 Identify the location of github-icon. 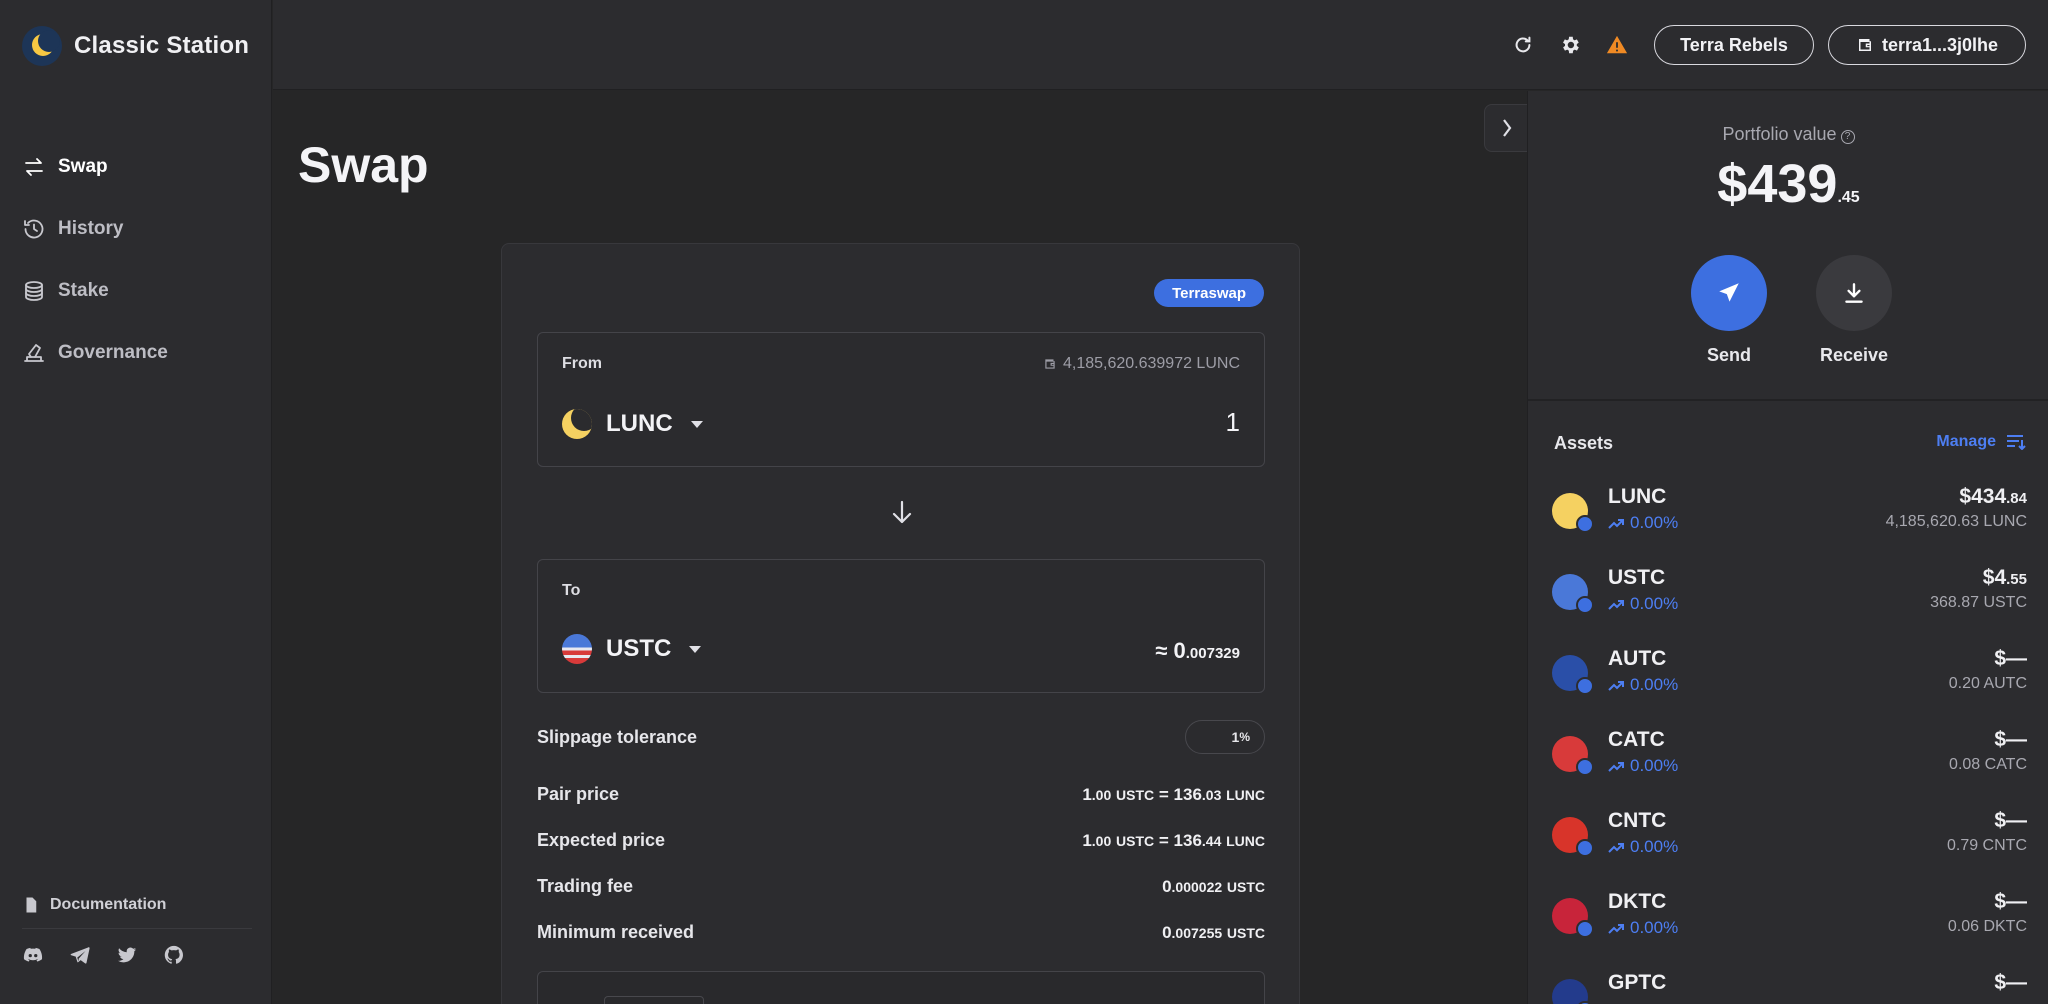
(173, 954).